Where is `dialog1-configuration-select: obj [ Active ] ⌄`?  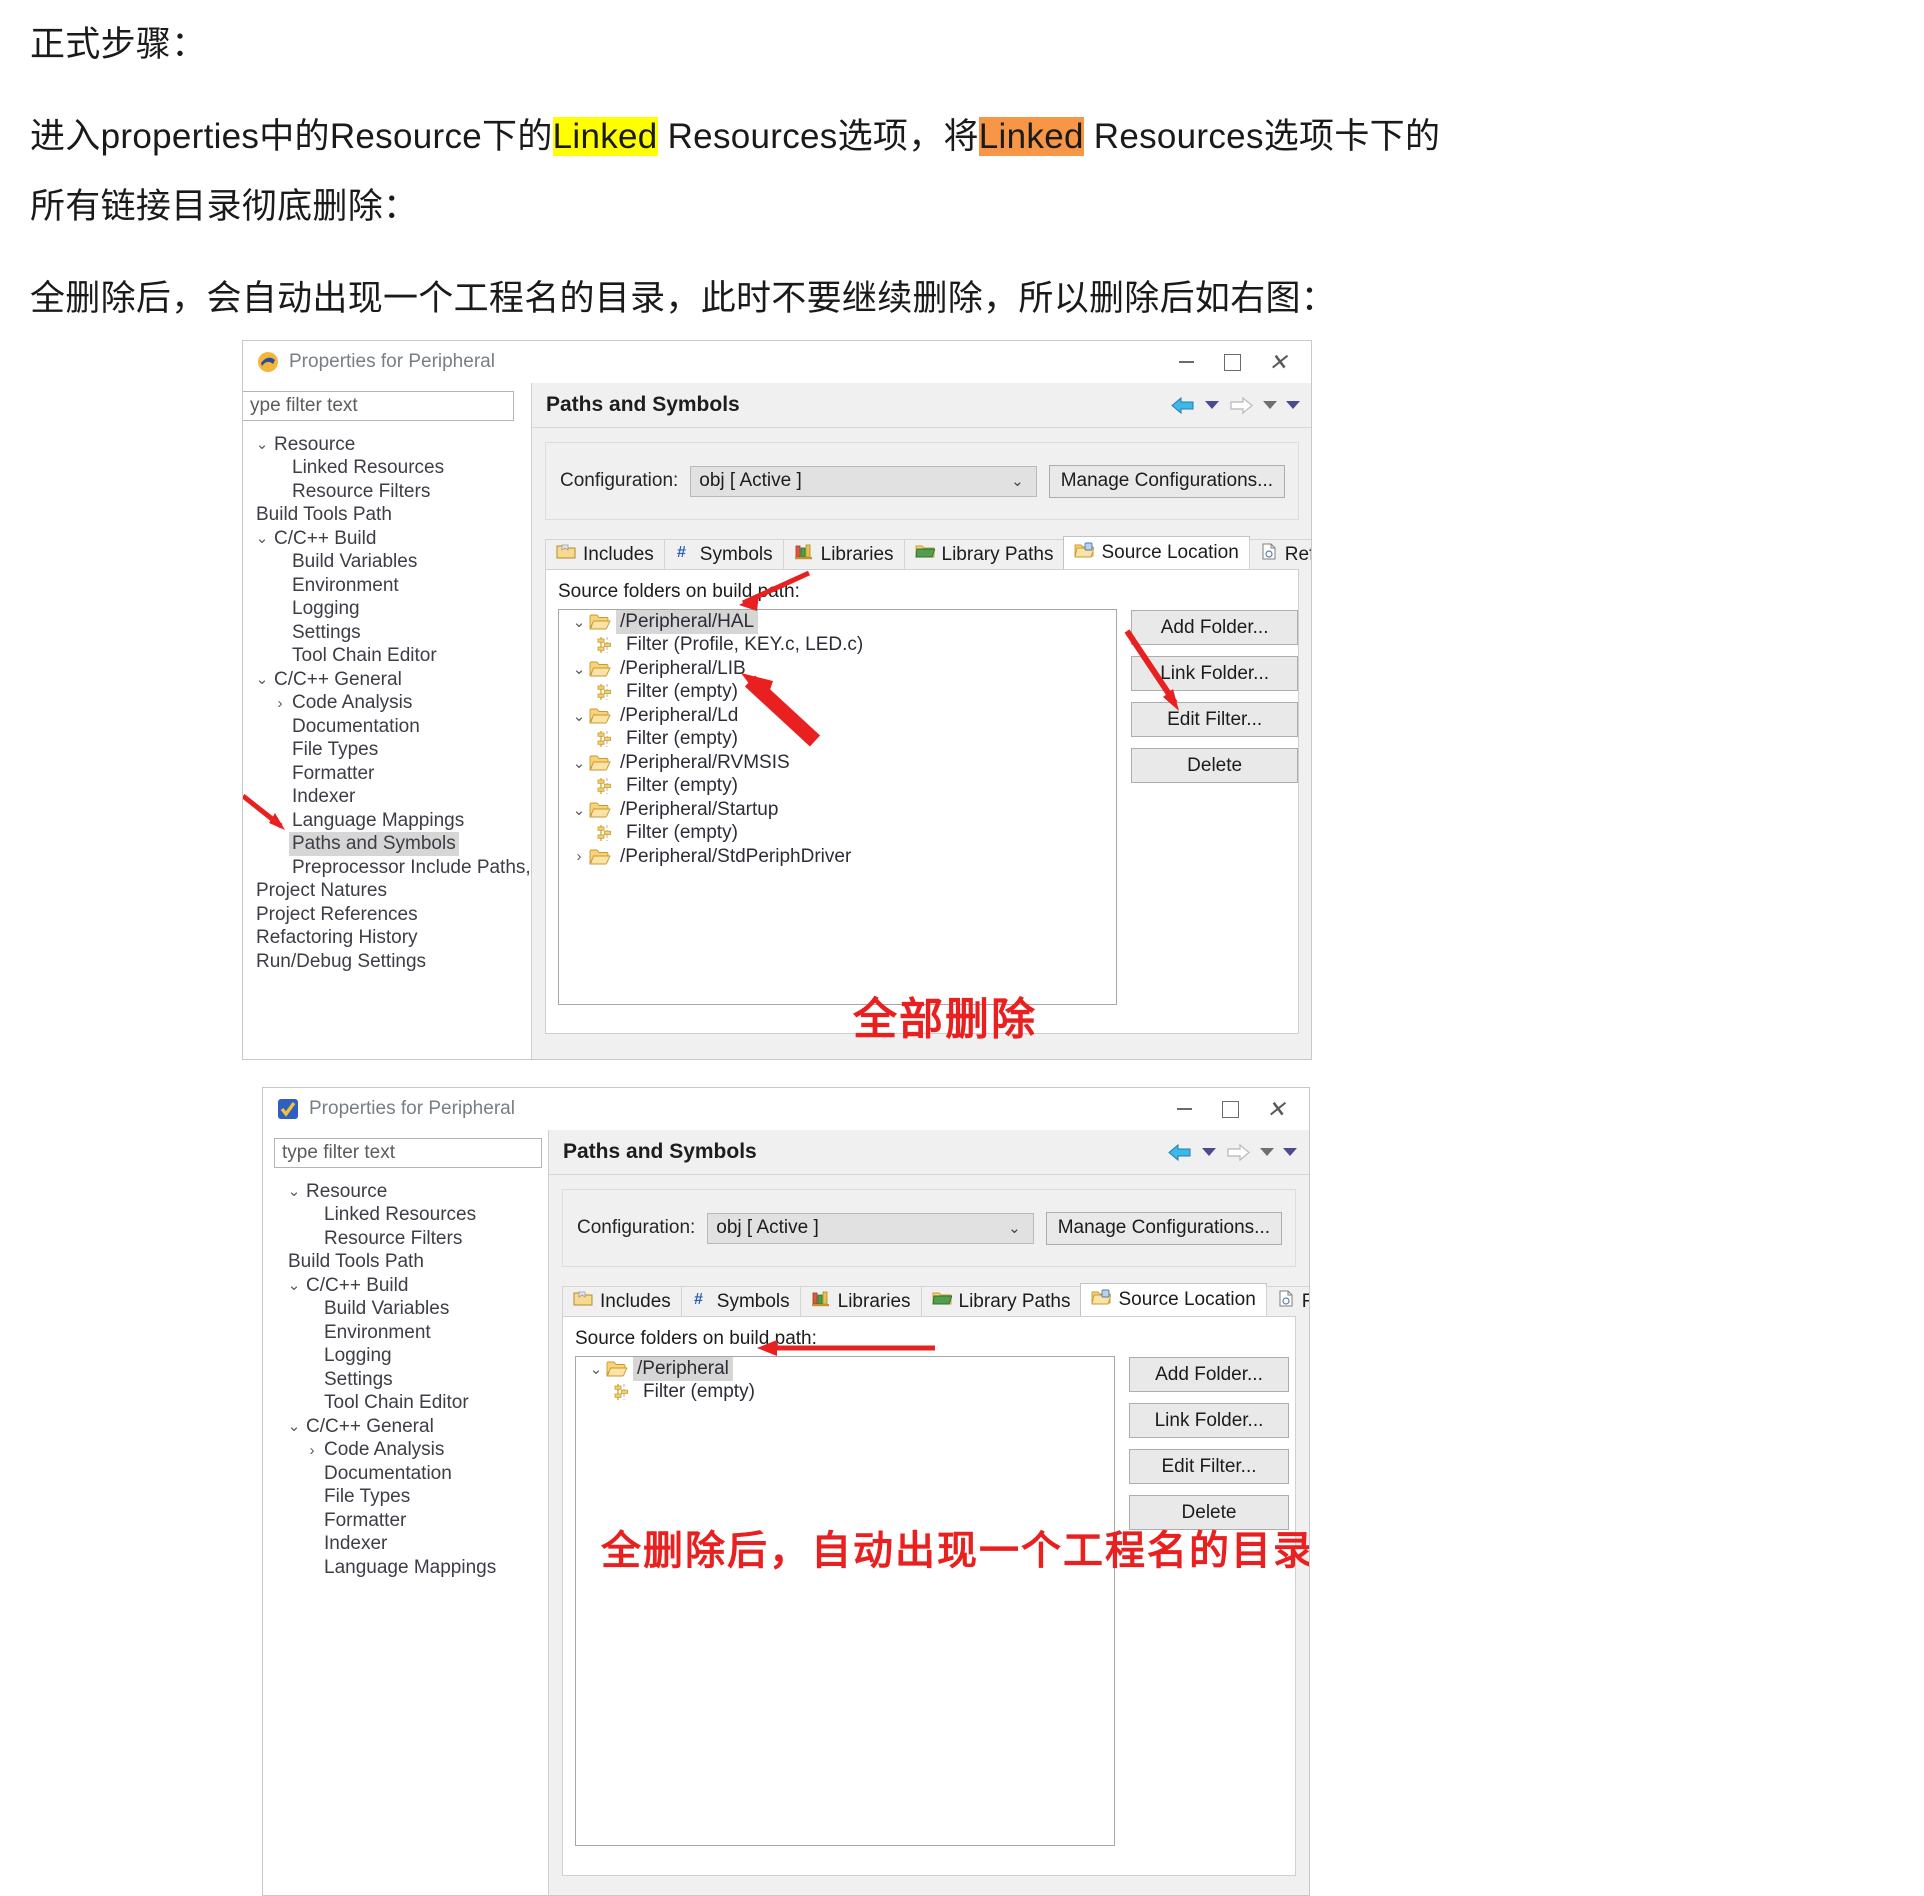 dialog1-configuration-select: obj [ Active ] ⌄ is located at coordinates (863, 481).